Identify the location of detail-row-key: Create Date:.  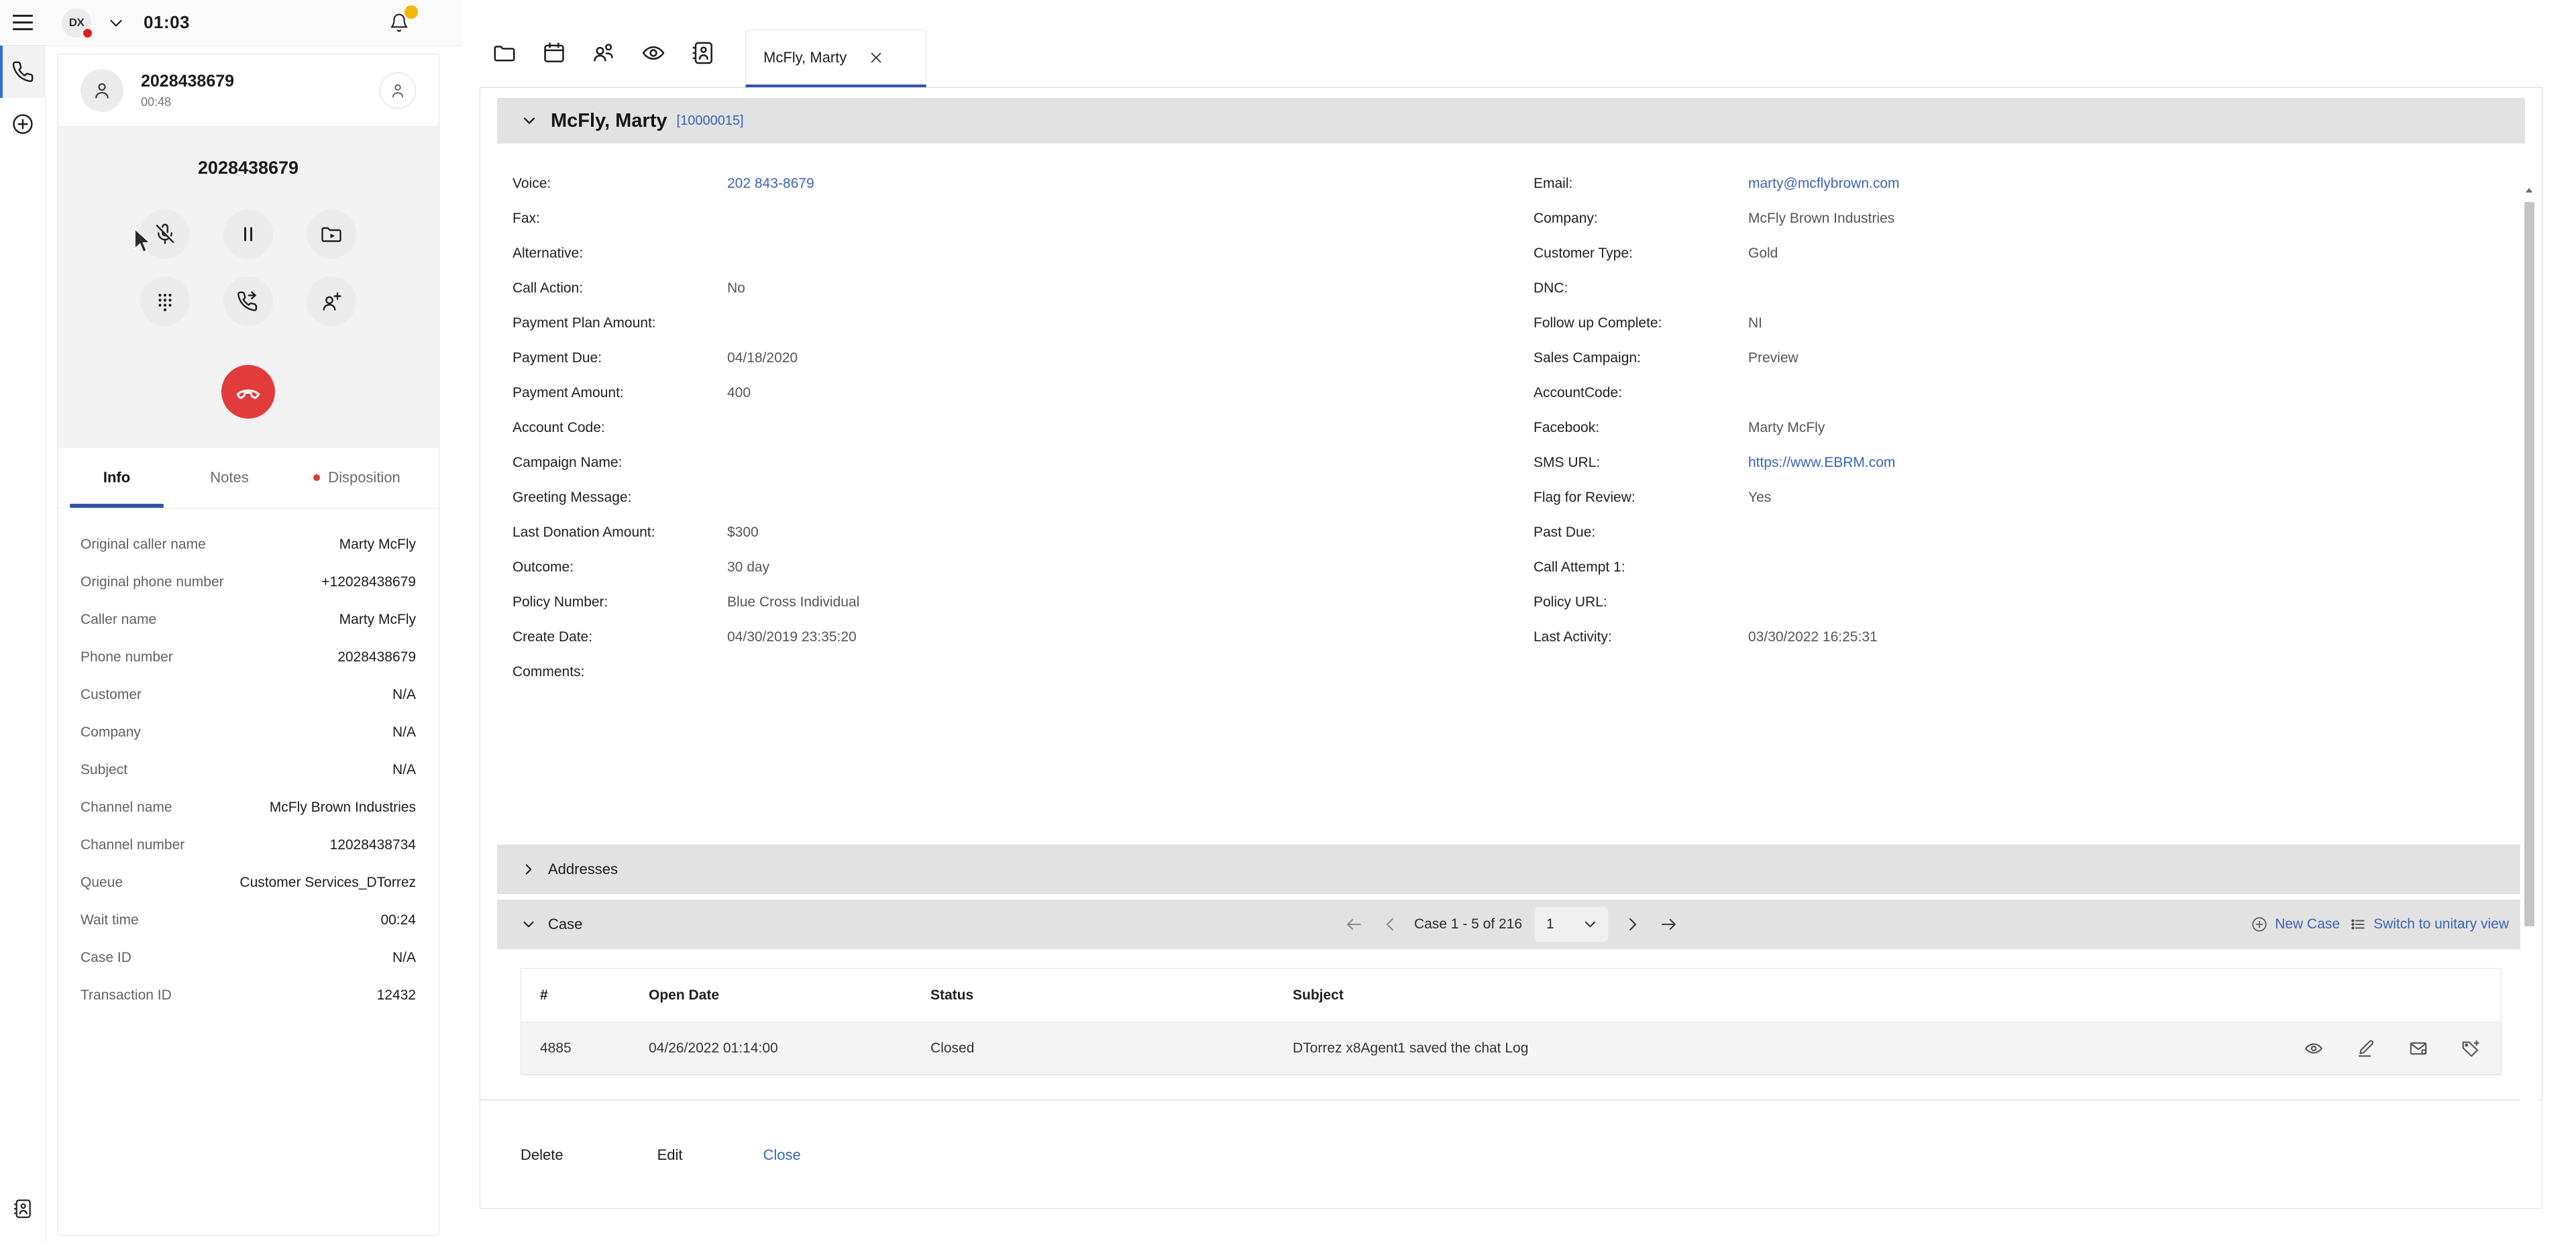
(553, 637).